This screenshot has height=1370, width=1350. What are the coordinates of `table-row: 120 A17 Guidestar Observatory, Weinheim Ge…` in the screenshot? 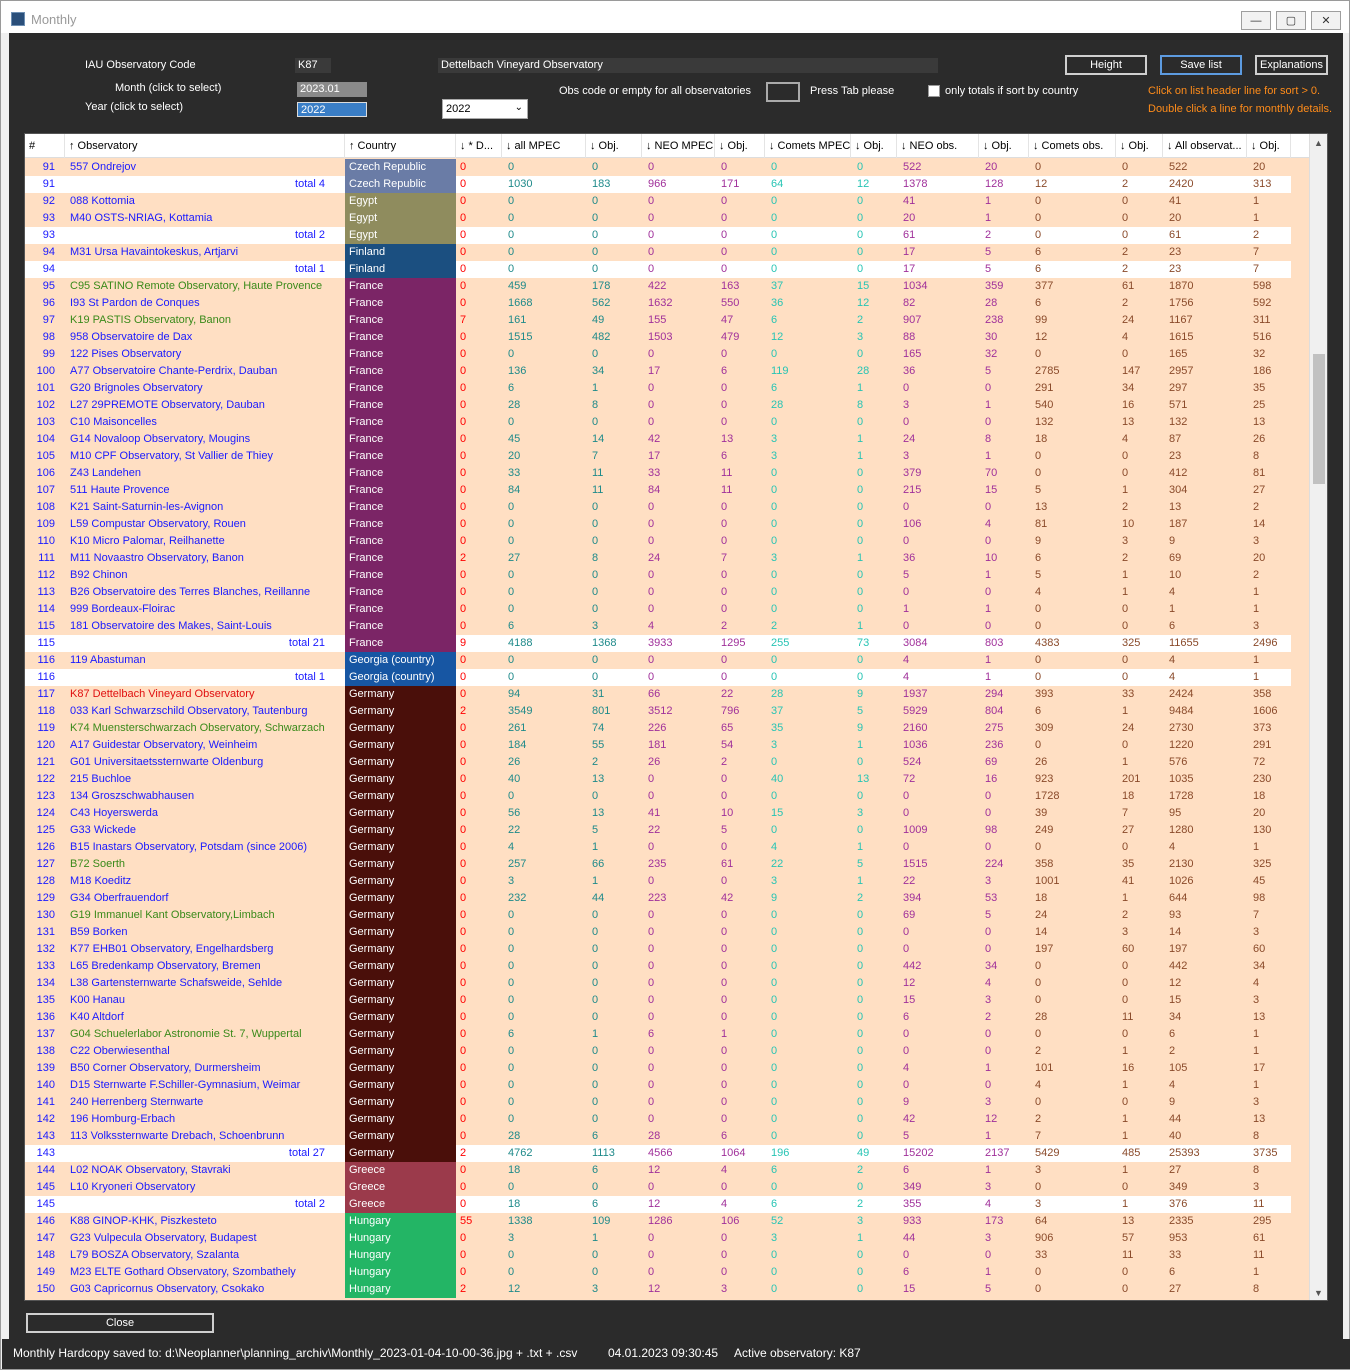 It's located at (658, 745).